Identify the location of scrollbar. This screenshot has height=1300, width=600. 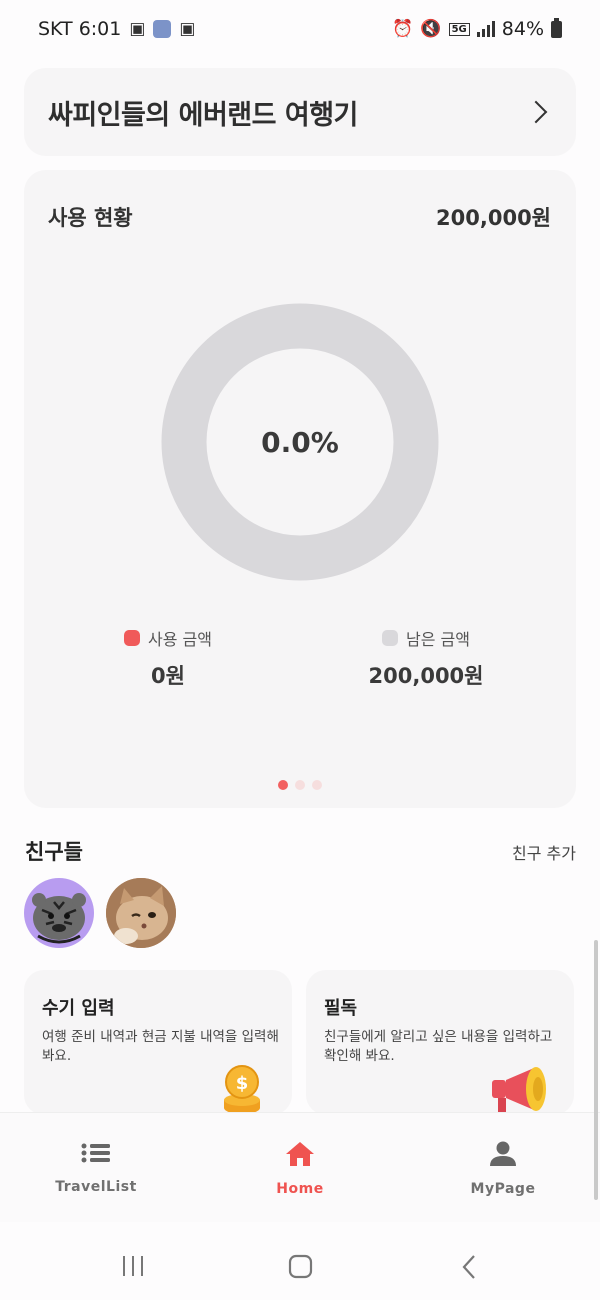
(596, 1070).